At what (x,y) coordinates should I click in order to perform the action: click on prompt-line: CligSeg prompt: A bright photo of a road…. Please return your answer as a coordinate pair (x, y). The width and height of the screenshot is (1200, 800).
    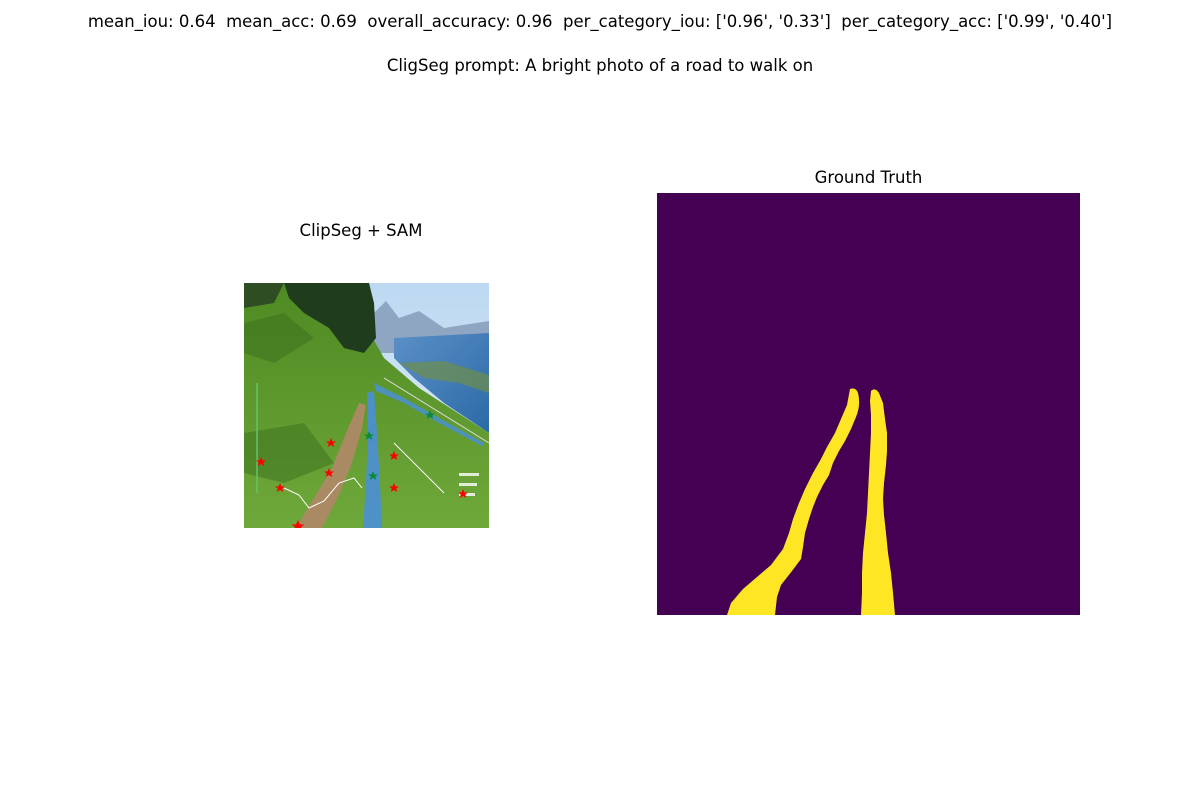
    Looking at the image, I should click on (600, 65).